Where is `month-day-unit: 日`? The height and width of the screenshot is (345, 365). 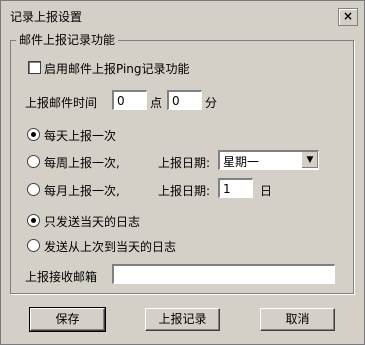 month-day-unit: 日 is located at coordinates (266, 191).